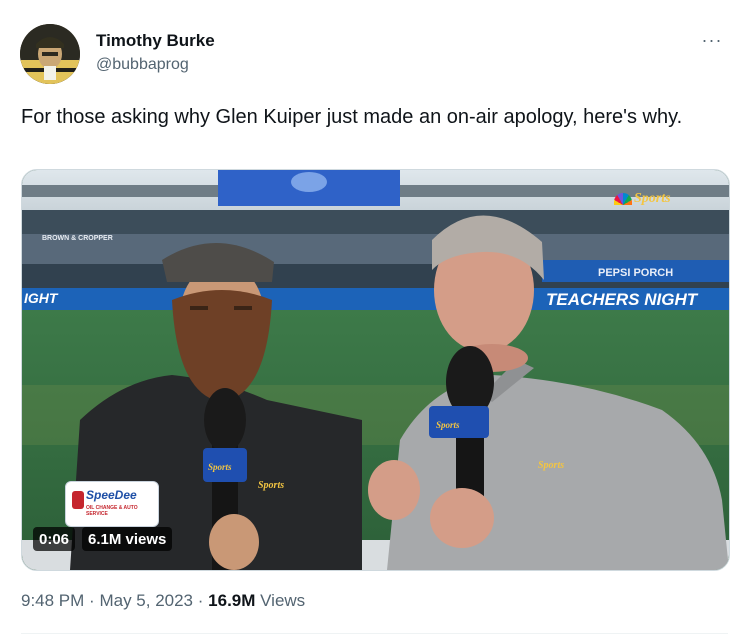 Image resolution: width=749 pixels, height=639 pixels. I want to click on sponsor-name: SpeeDee, so click(111, 495).